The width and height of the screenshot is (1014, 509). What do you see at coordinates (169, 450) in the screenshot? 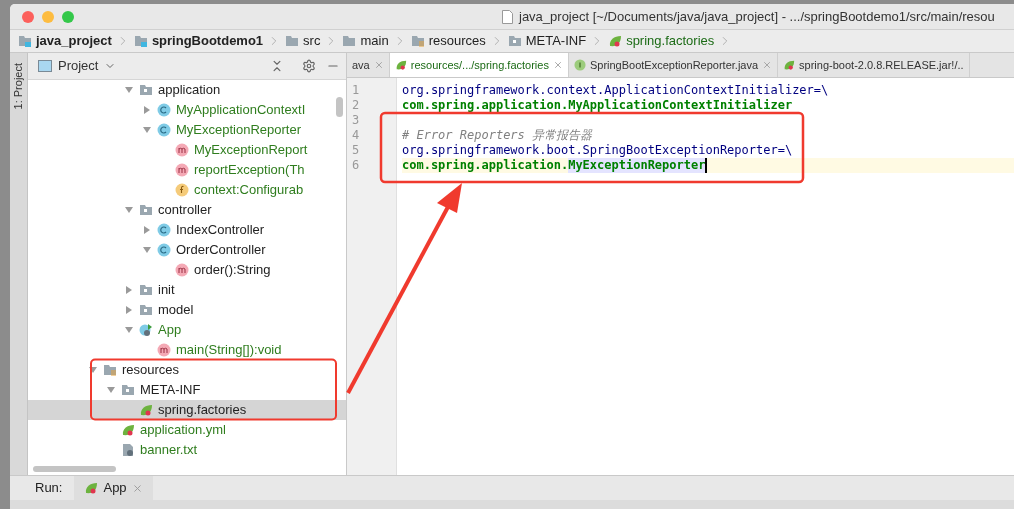
I see `tree-item-label: banner.txt` at bounding box center [169, 450].